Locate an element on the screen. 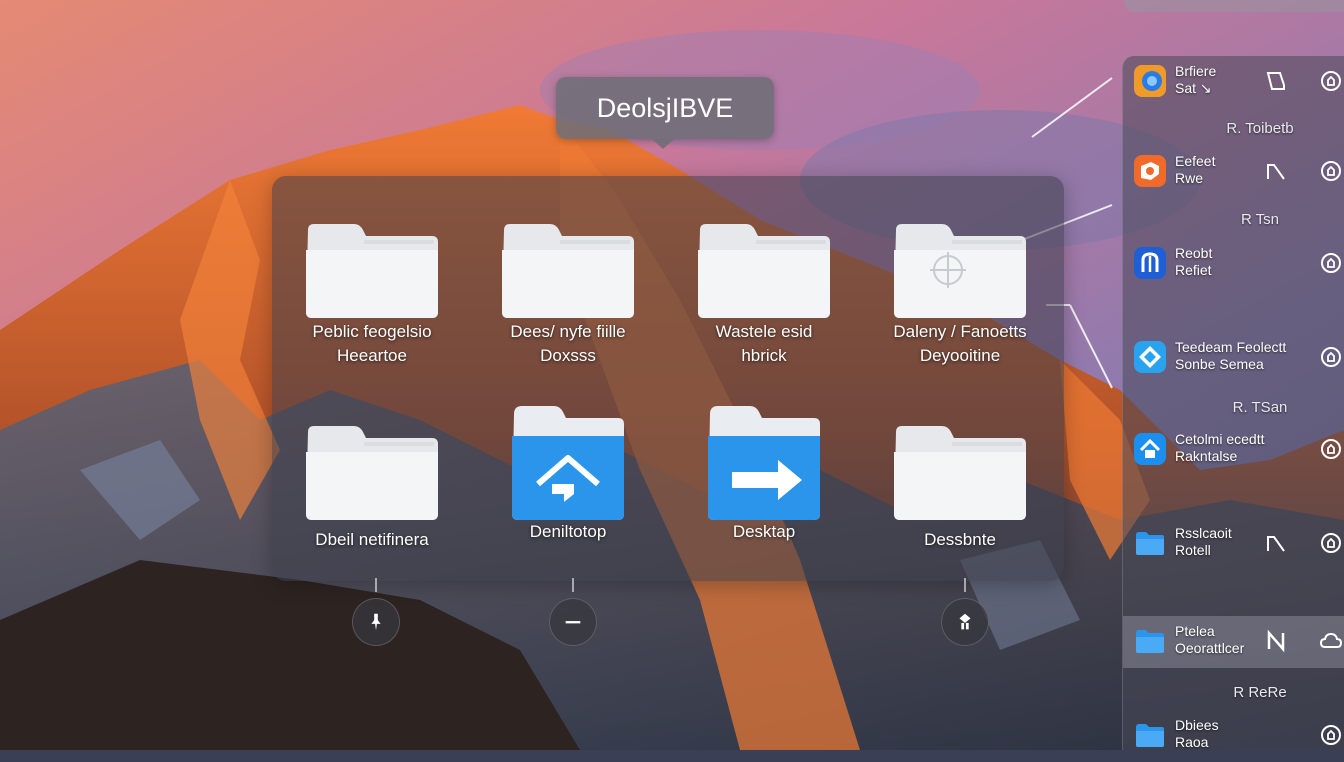 The height and width of the screenshot is (762, 1344). folder-label-line1: Peblic feogelsio is located at coordinates (372, 331).